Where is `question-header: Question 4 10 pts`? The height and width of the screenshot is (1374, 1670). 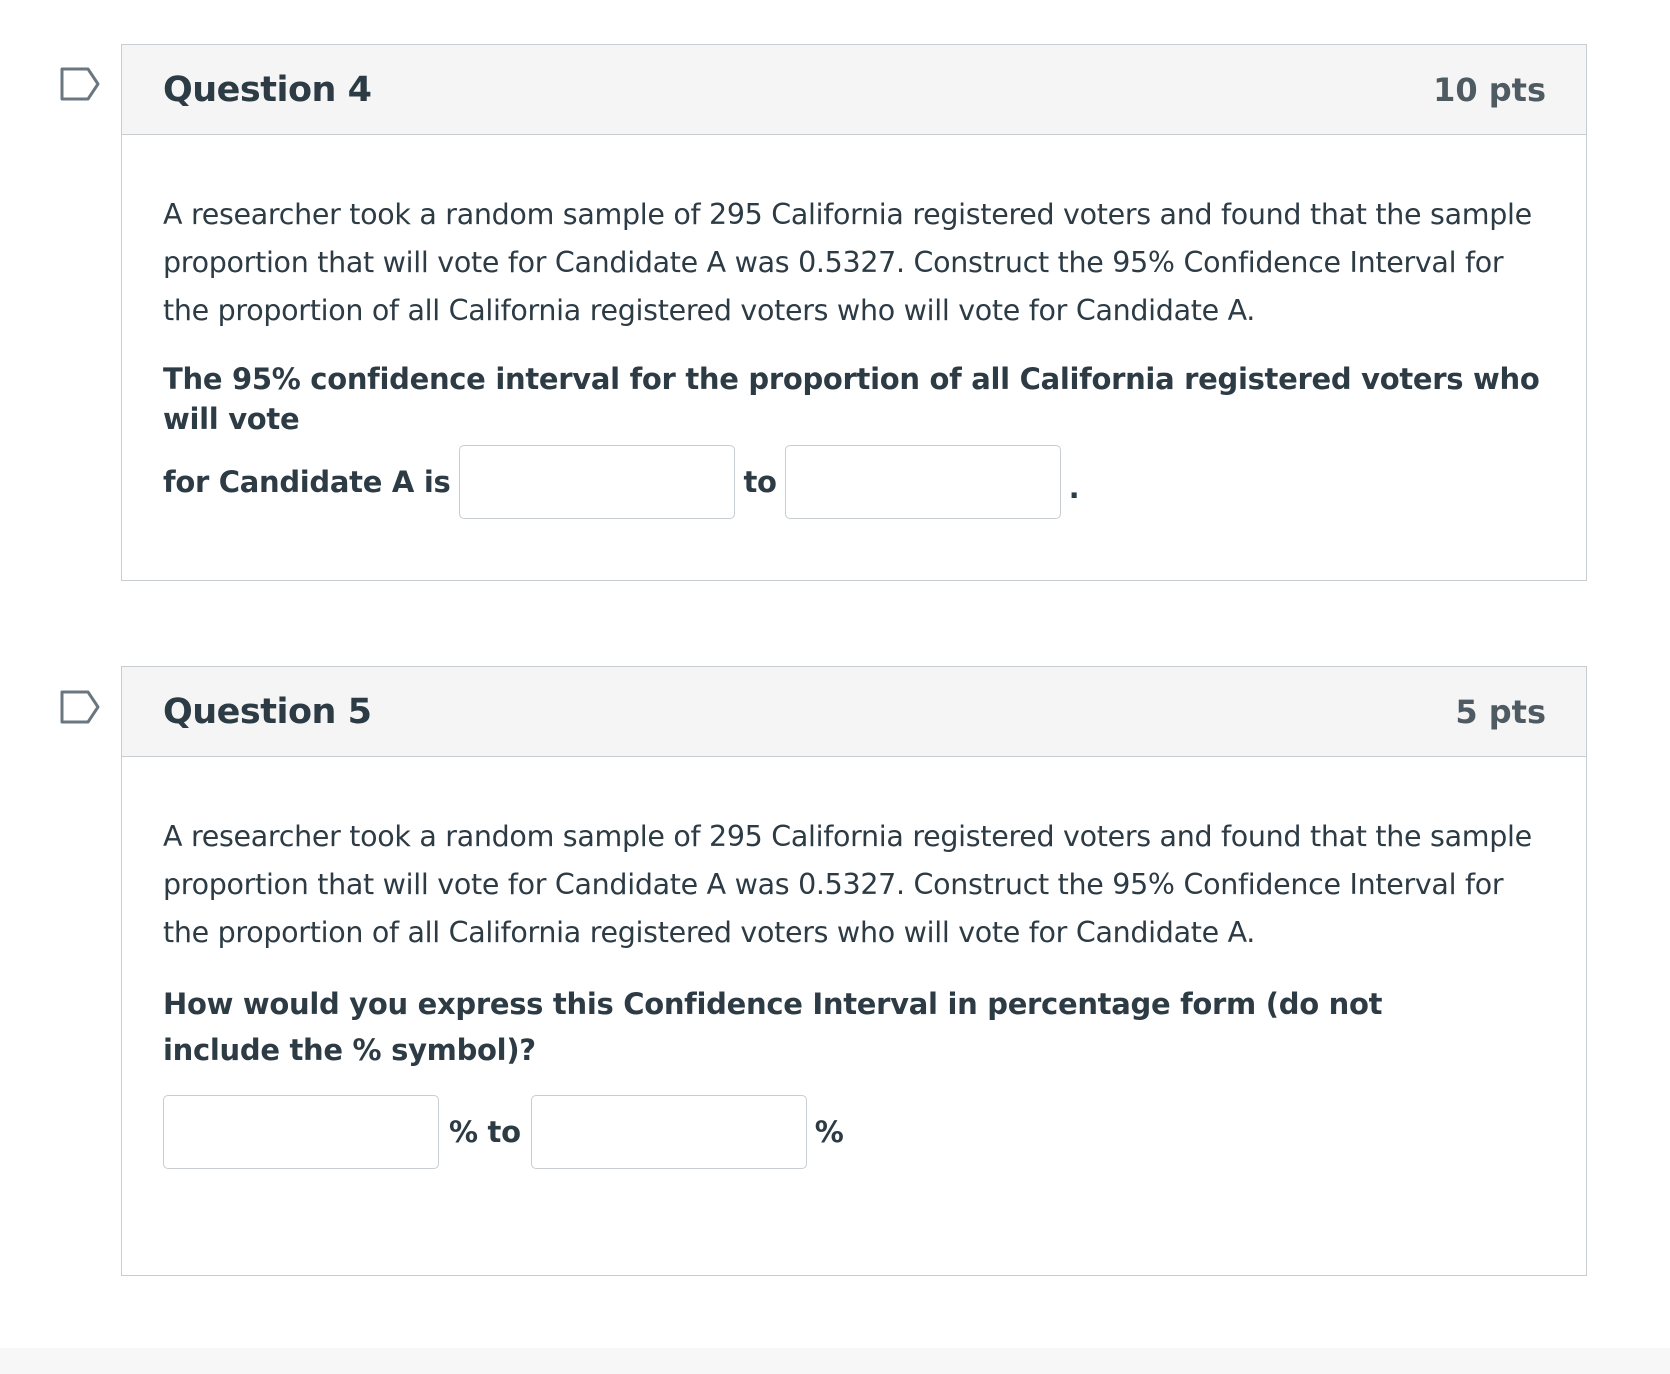
question-header: Question 4 10 pts is located at coordinates (854, 90).